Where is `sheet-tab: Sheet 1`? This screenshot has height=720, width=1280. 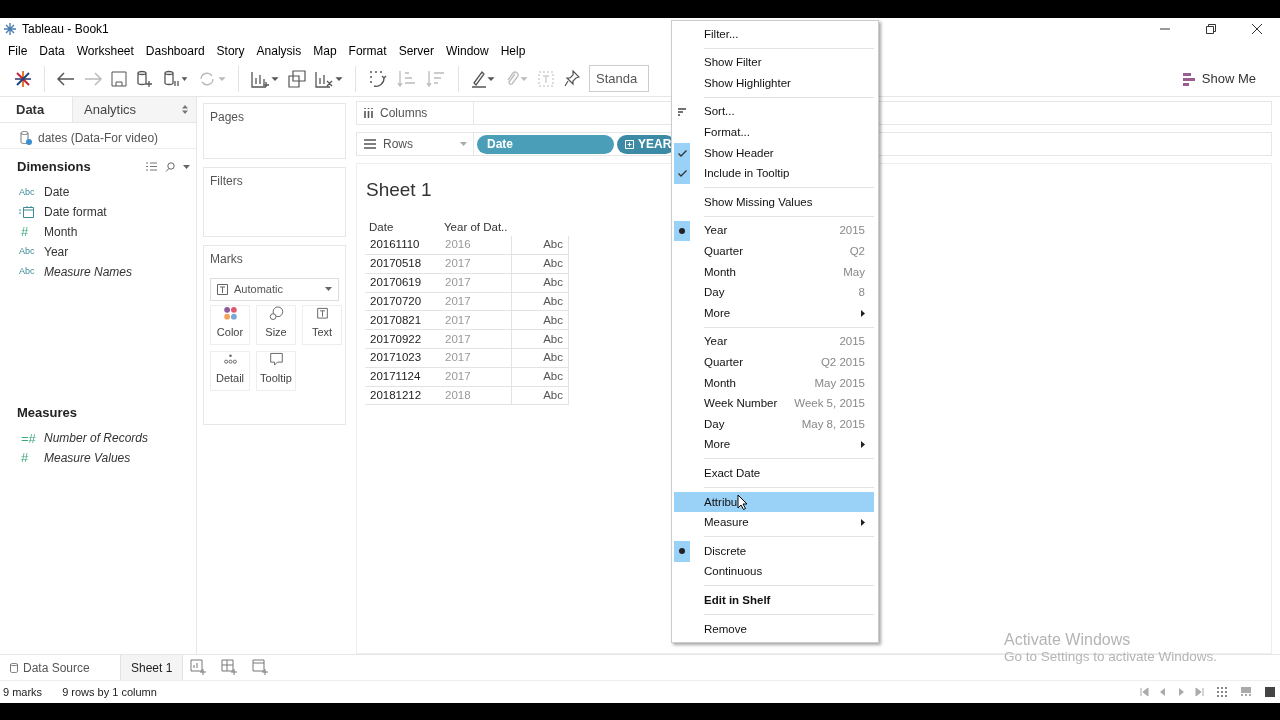 sheet-tab: Sheet 1 is located at coordinates (152, 667).